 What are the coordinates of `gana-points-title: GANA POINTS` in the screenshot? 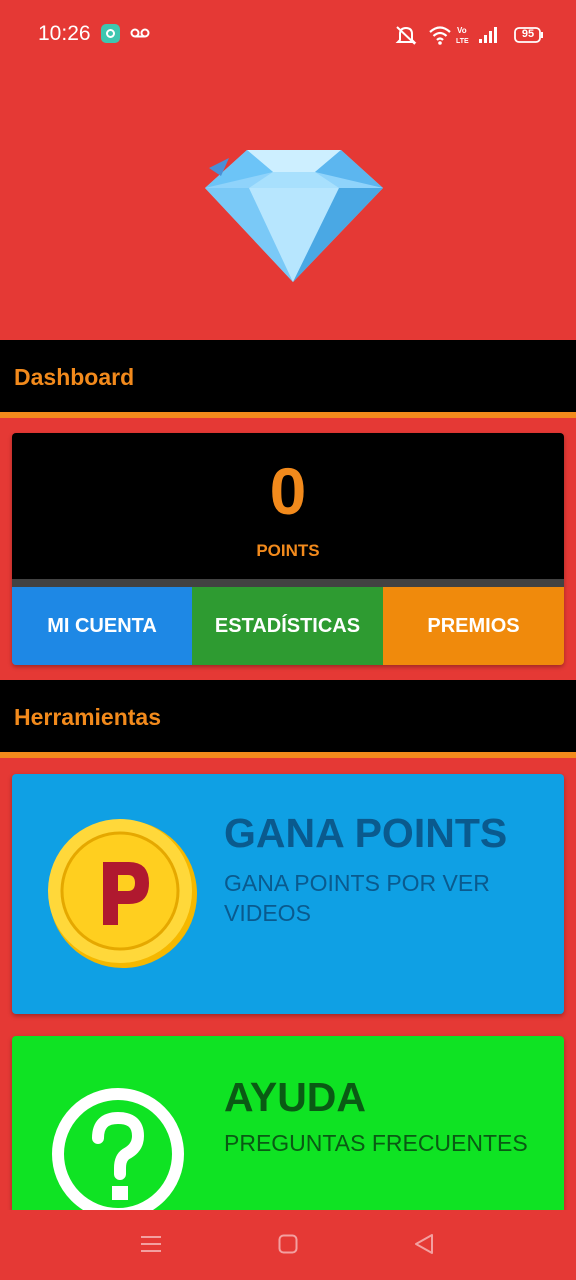 It's located at (366, 833).